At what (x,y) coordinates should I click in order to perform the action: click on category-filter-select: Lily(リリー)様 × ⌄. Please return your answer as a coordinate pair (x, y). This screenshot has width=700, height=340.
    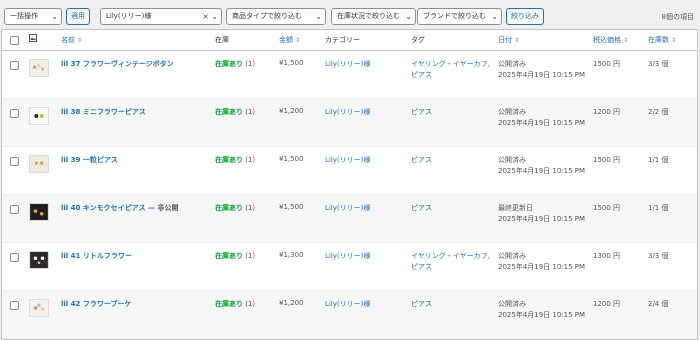
    Looking at the image, I should click on (161, 16).